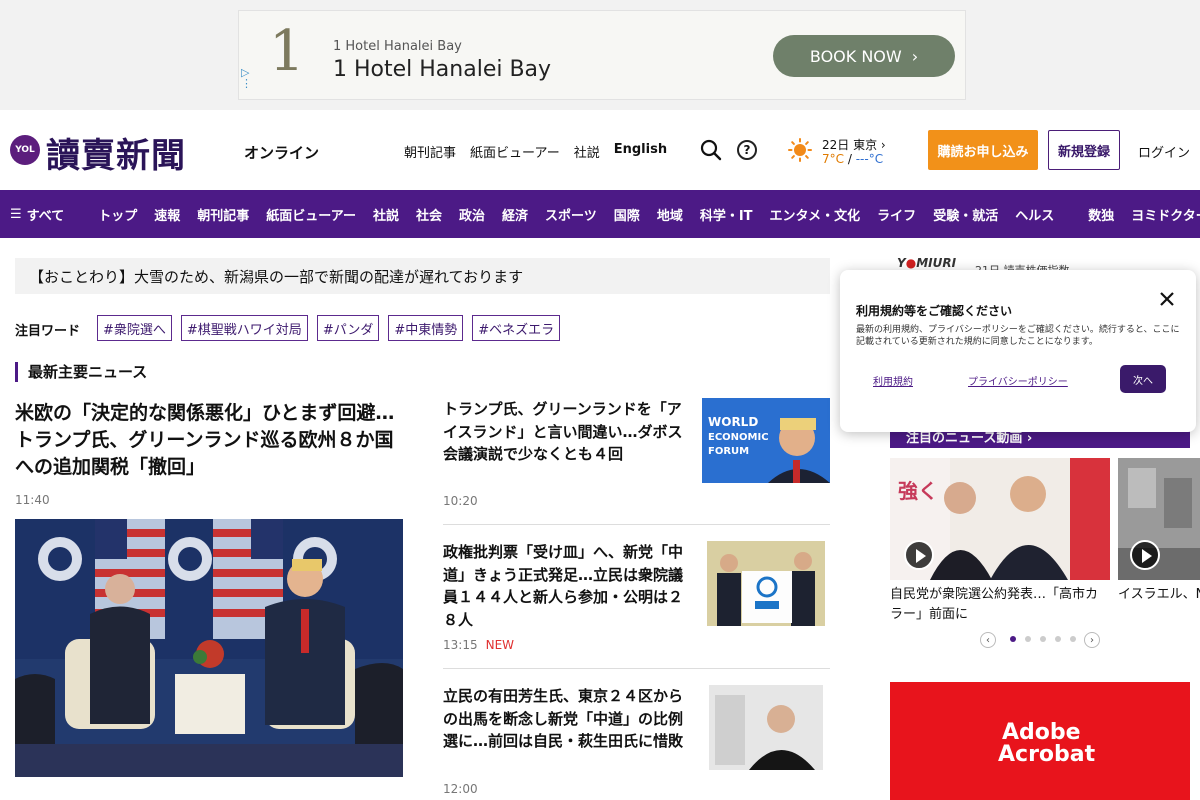 The image size is (1200, 800). I want to click on trending-tag: #中東情勢, so click(426, 328).